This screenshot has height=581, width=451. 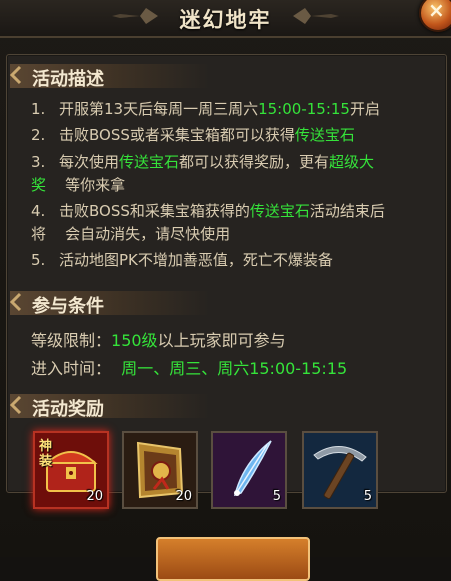 I want to click on highlight-text: 奖, so click(x=39, y=185).